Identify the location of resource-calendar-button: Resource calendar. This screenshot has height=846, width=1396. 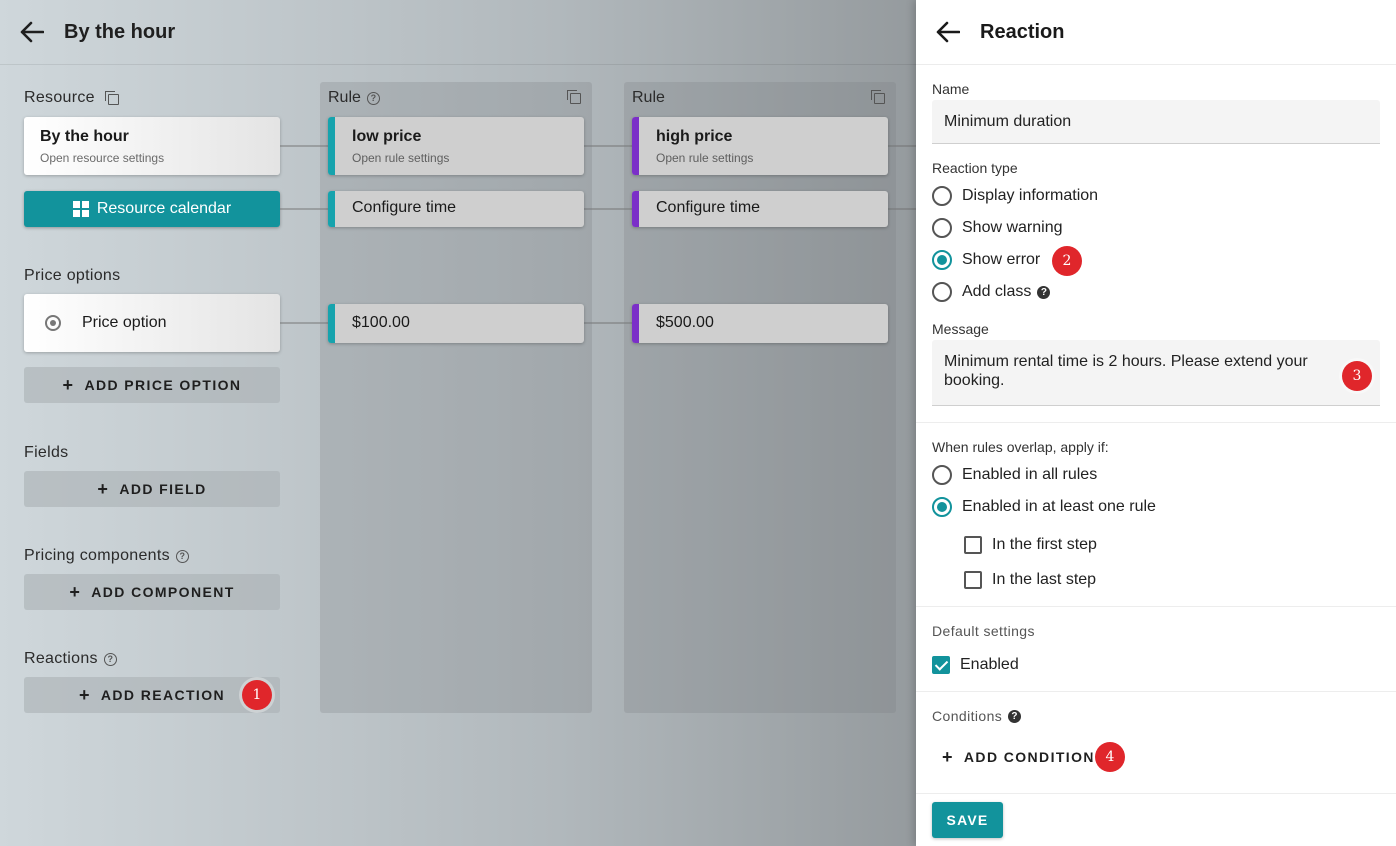
(152, 209).